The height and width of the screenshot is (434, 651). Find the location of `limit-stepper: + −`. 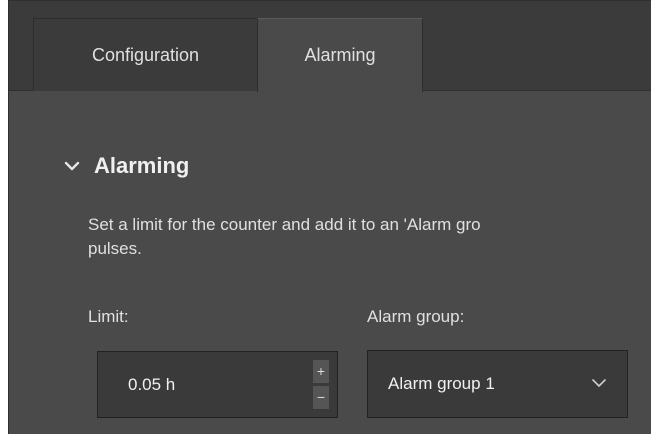

limit-stepper: + − is located at coordinates (321, 384).